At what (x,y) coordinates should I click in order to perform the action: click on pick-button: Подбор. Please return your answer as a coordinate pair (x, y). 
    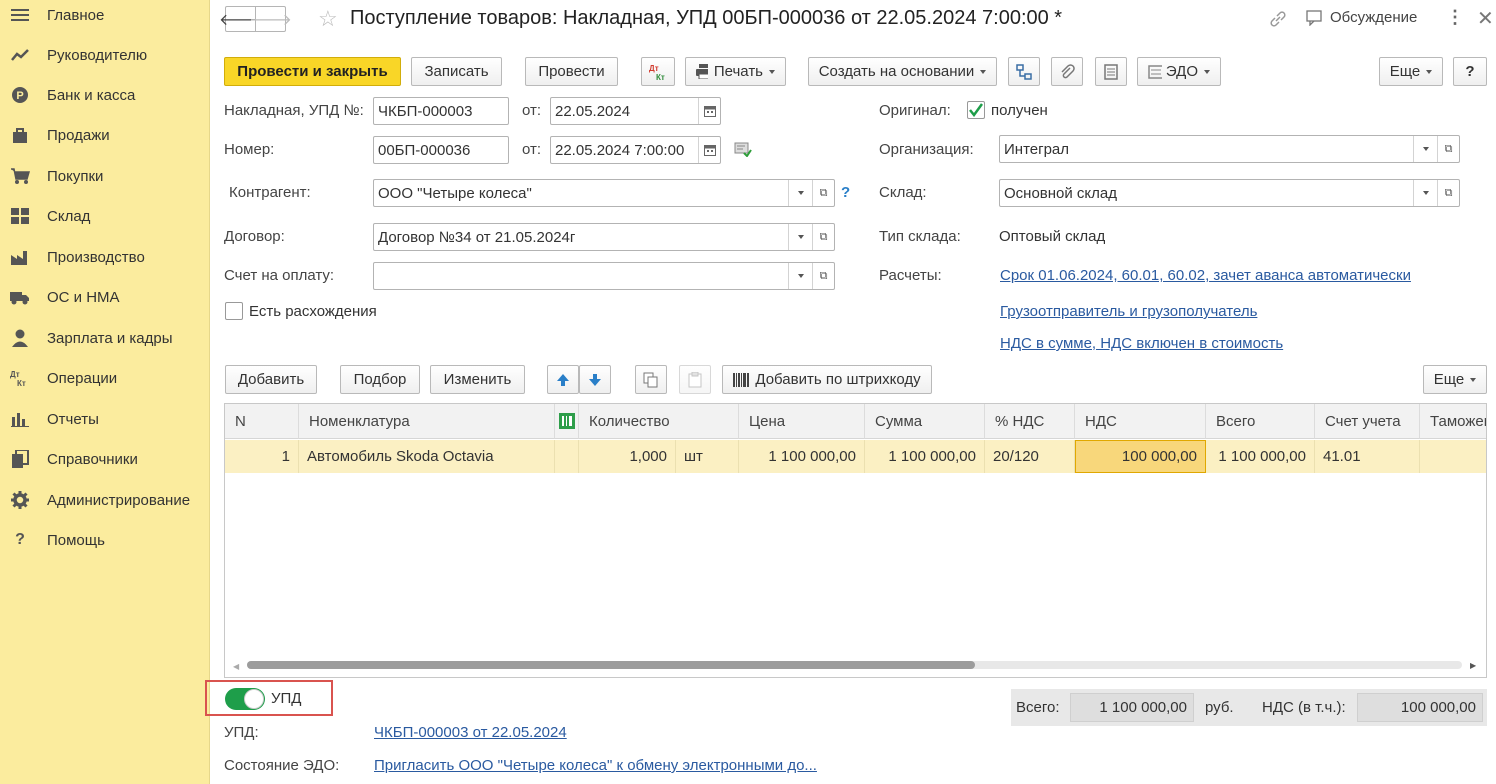
    Looking at the image, I should click on (380, 379).